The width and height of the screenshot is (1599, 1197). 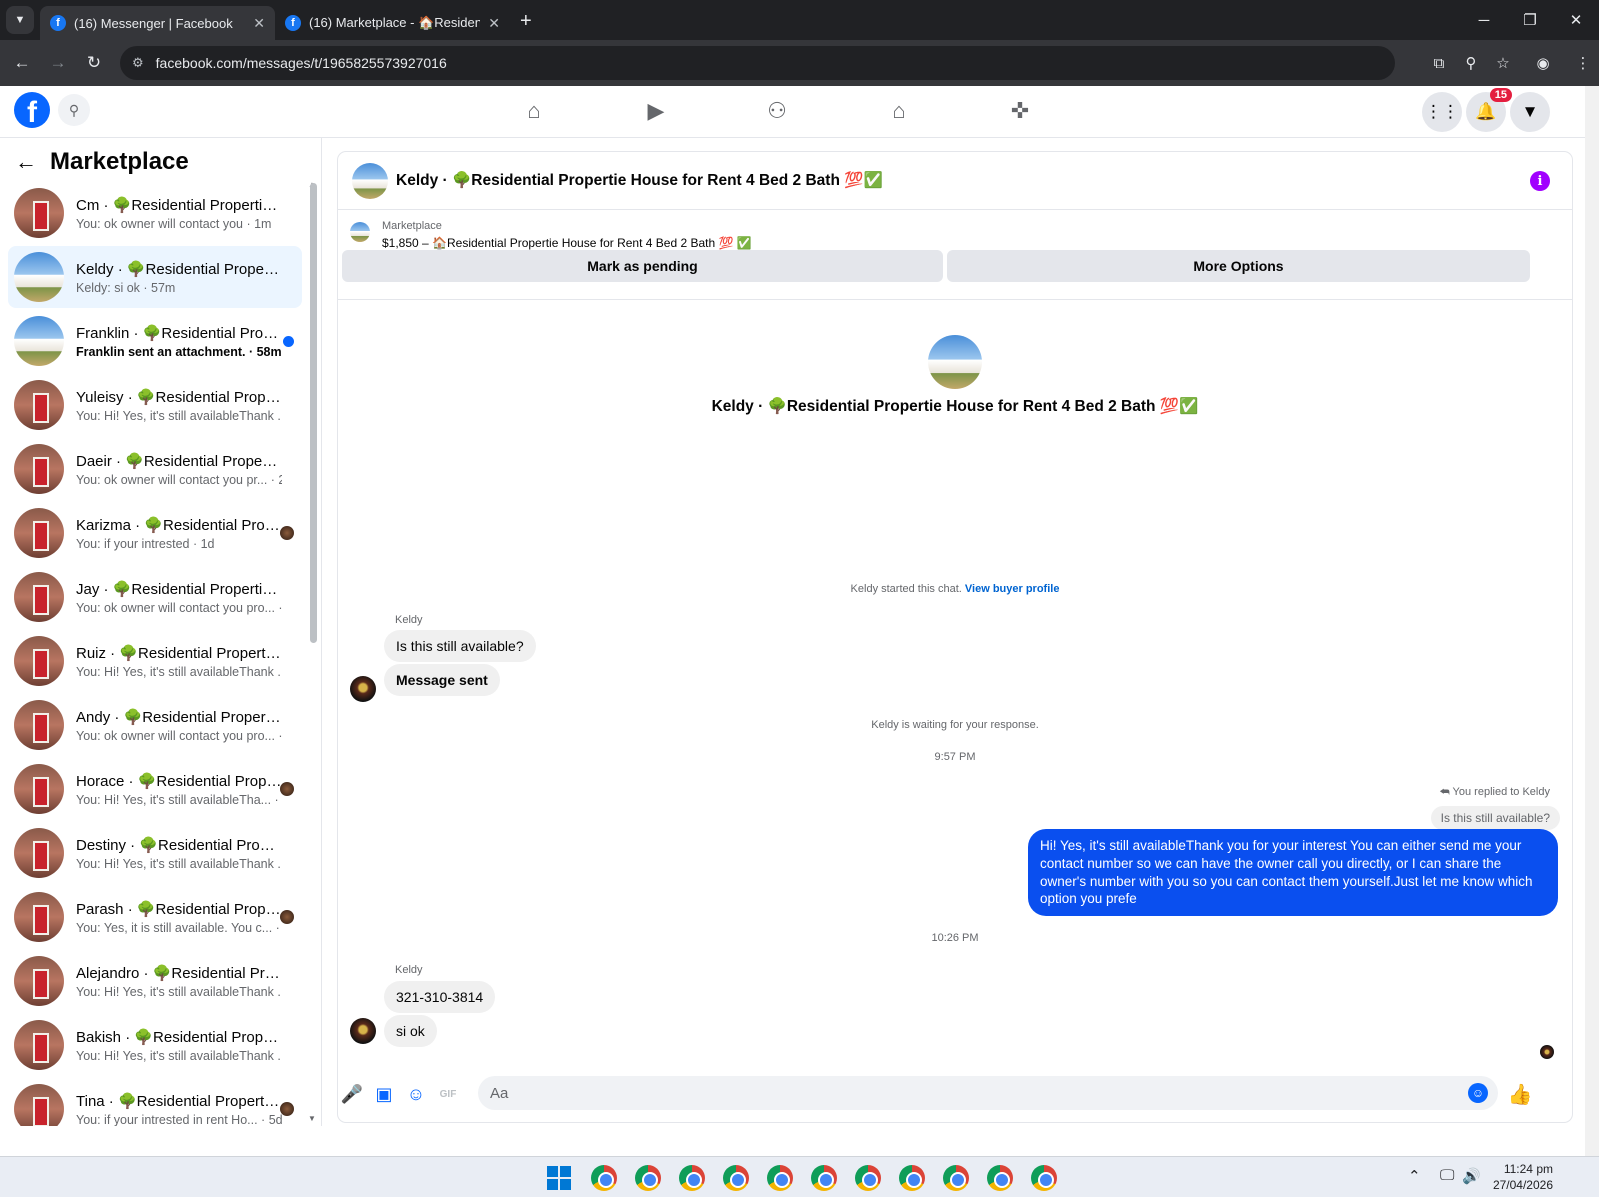 What do you see at coordinates (360, 232) in the screenshot?
I see `listing-thumbnail` at bounding box center [360, 232].